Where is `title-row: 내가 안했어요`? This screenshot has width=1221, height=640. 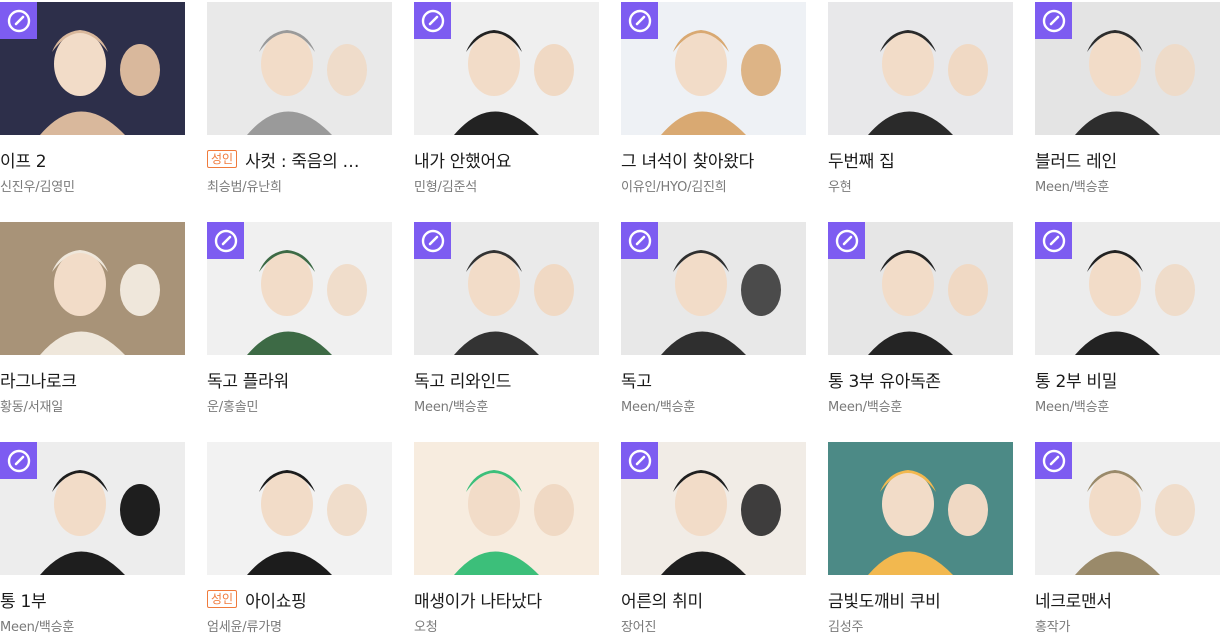
title-row: 내가 안했어요 is located at coordinates (506, 159).